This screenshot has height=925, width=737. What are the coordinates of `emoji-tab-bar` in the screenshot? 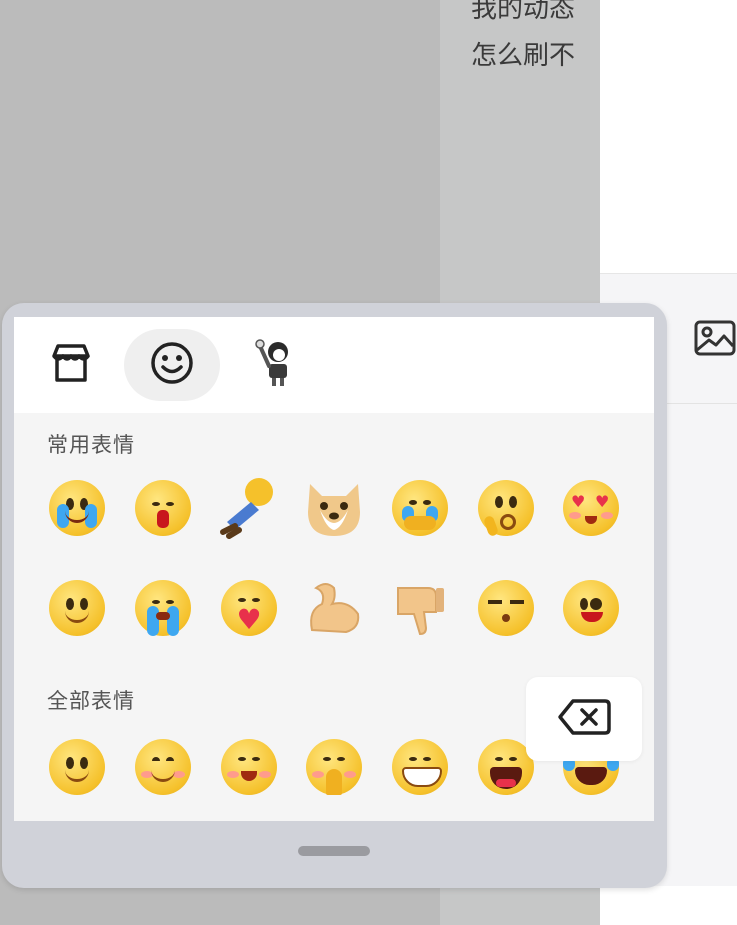 It's located at (334, 365).